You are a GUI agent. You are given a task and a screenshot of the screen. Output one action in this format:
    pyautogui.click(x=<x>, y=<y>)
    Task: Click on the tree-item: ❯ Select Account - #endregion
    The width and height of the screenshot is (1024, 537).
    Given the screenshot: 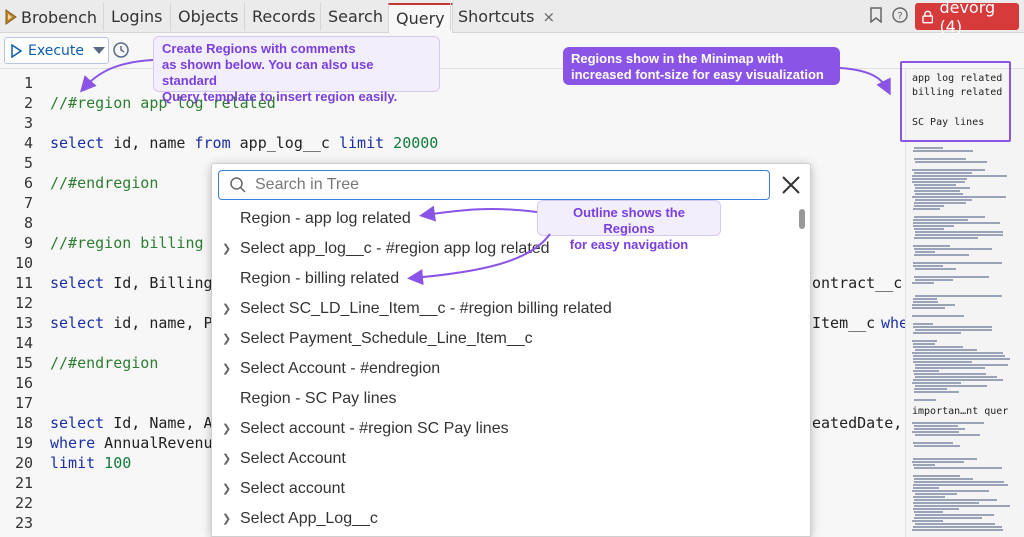 What is the action you would take?
    pyautogui.click(x=504, y=369)
    